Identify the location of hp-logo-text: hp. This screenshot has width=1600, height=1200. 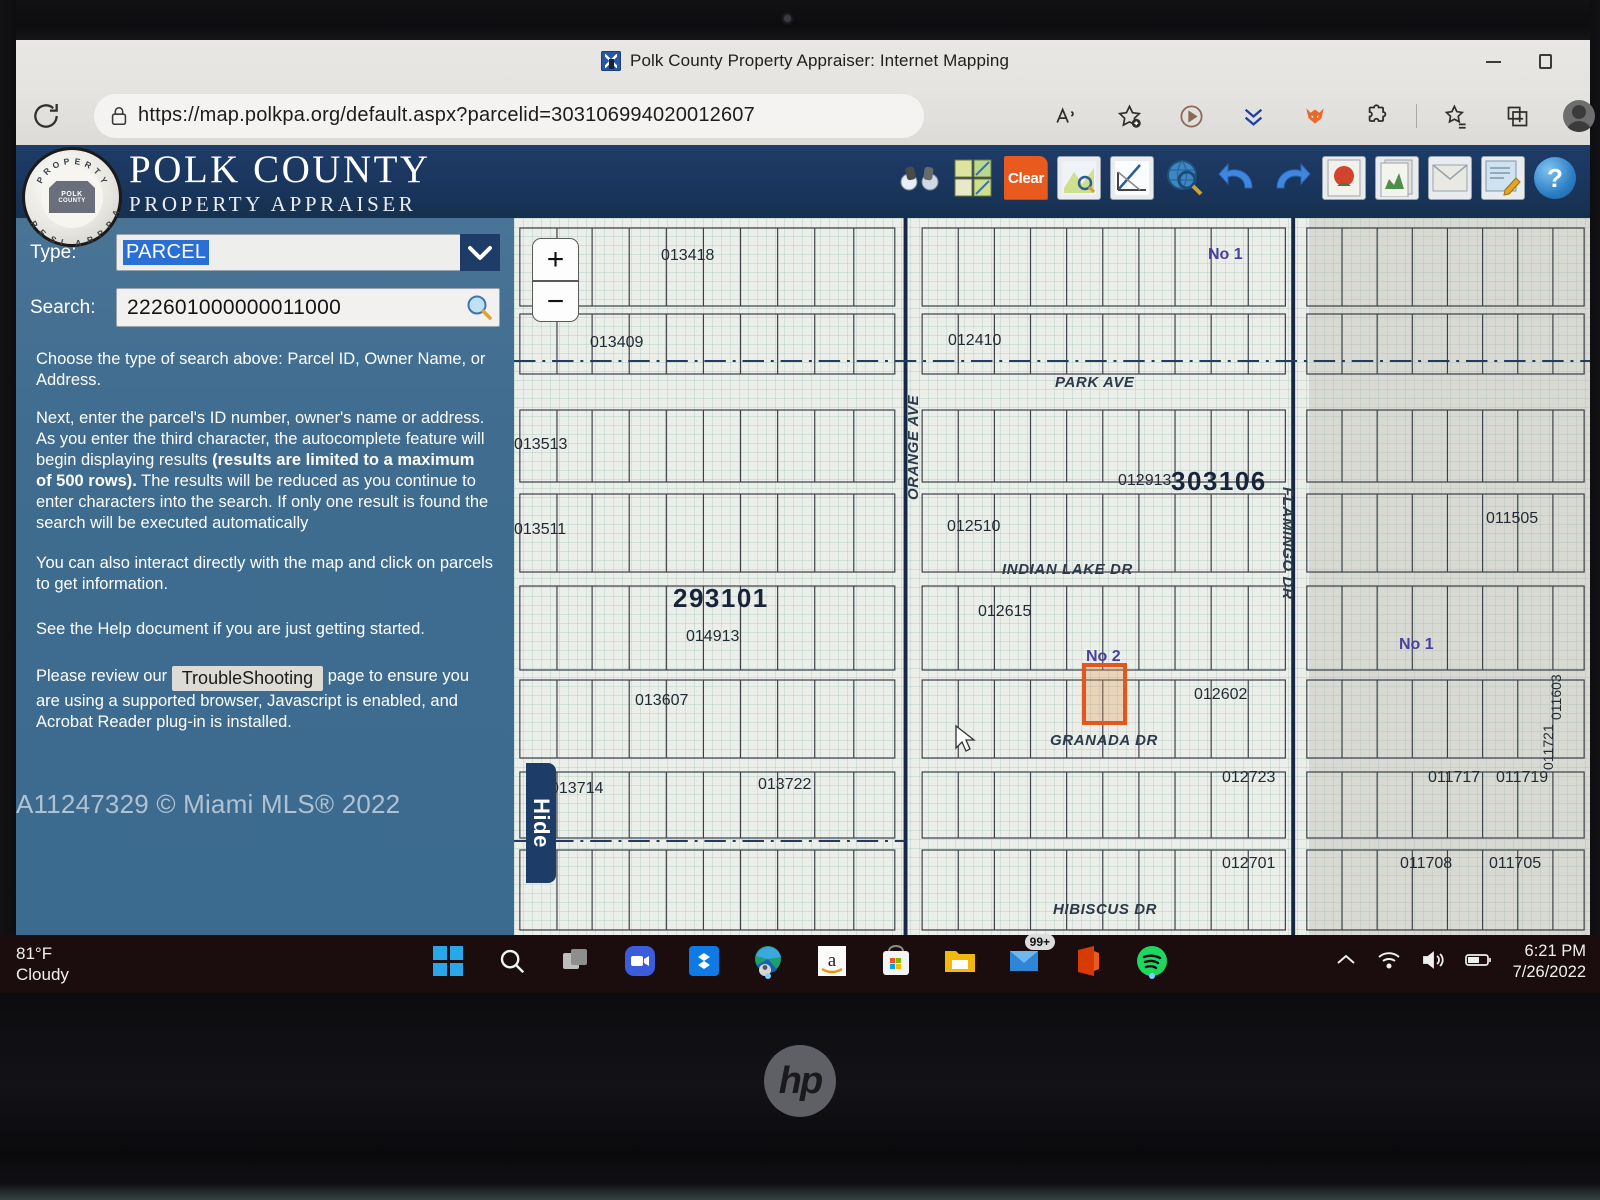
(800, 1080).